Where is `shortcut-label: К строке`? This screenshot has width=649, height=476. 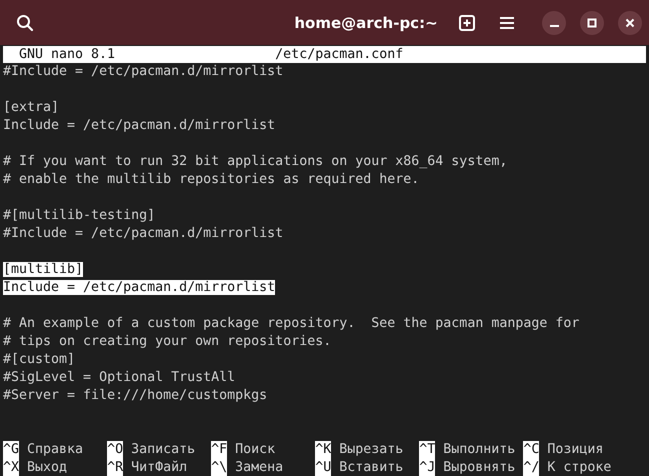 shortcut-label: К строке is located at coordinates (579, 467).